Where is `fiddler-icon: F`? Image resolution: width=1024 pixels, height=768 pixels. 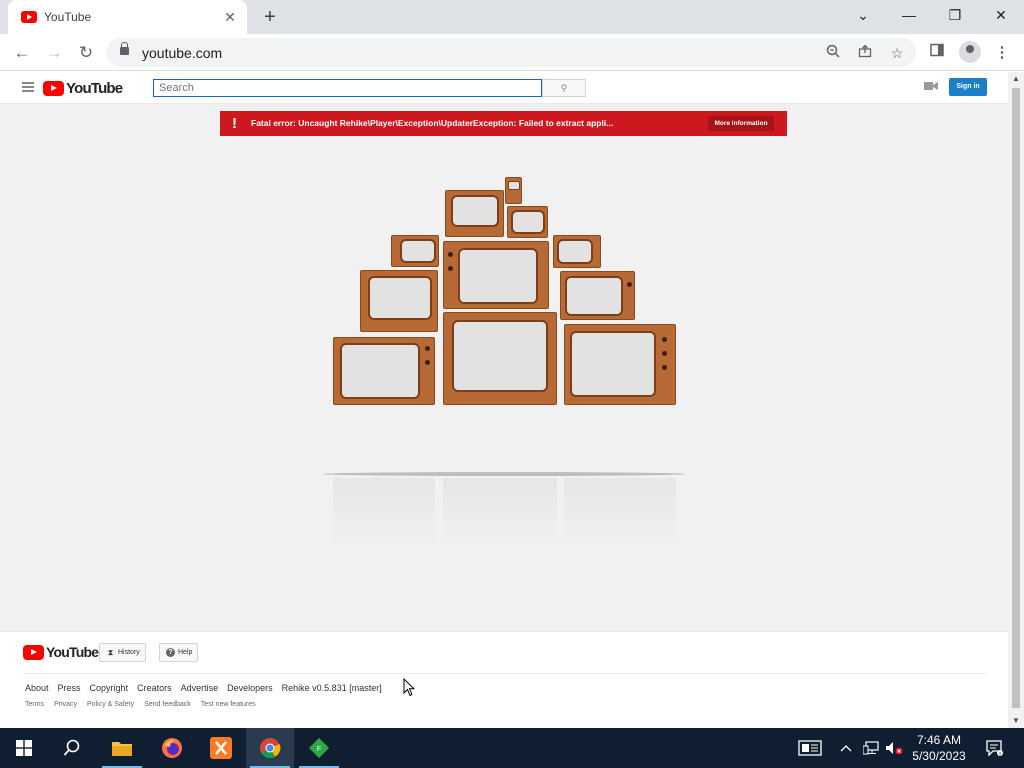
fiddler-icon: F is located at coordinates (319, 748).